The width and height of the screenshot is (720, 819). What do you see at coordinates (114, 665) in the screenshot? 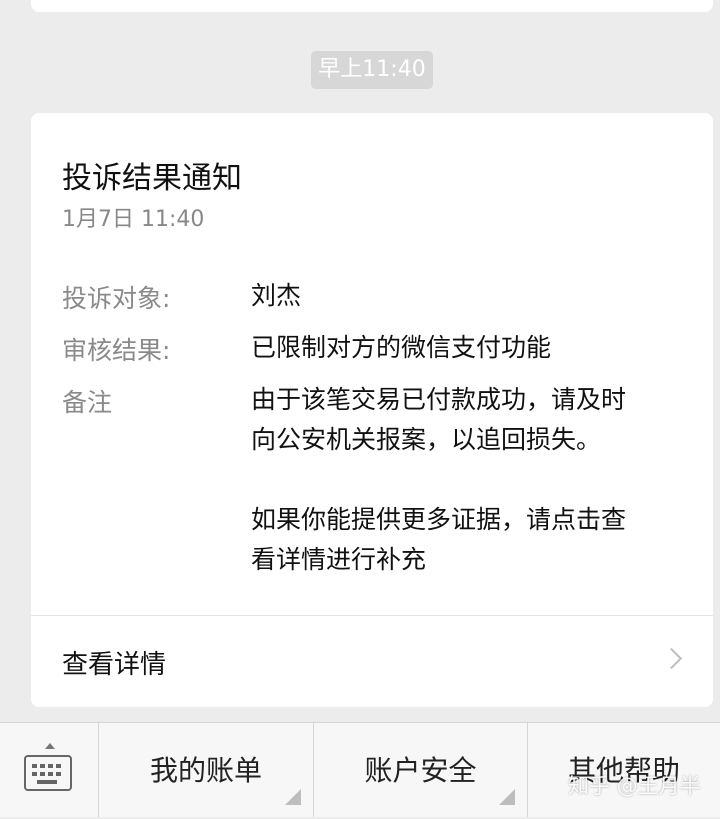
I see `view-details-label: 查看详情` at bounding box center [114, 665].